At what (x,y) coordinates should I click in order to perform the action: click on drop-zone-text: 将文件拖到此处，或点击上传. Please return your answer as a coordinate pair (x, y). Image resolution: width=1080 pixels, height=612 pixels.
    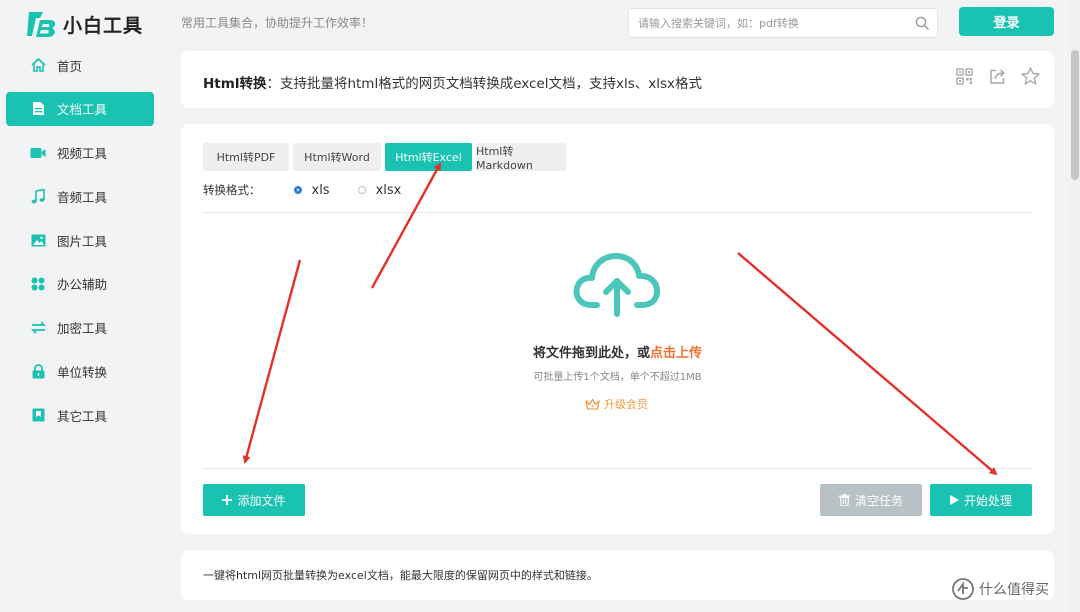
    Looking at the image, I should click on (617, 351).